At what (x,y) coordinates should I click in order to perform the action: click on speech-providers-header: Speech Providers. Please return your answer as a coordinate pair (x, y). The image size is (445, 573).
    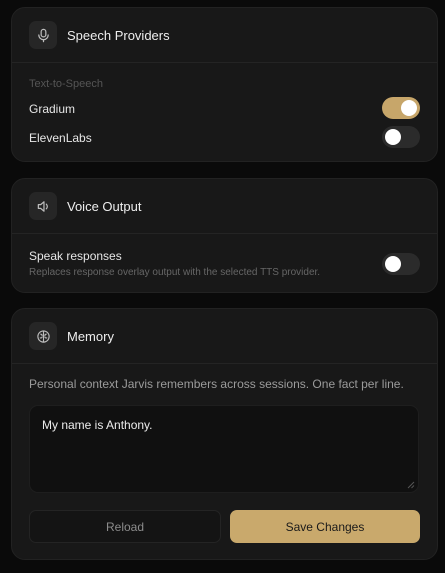
    Looking at the image, I should click on (224, 35).